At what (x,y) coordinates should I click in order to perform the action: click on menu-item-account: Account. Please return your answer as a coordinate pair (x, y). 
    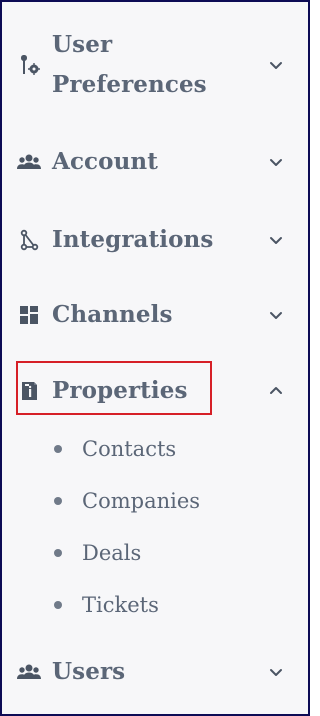
    Looking at the image, I should click on (156, 162).